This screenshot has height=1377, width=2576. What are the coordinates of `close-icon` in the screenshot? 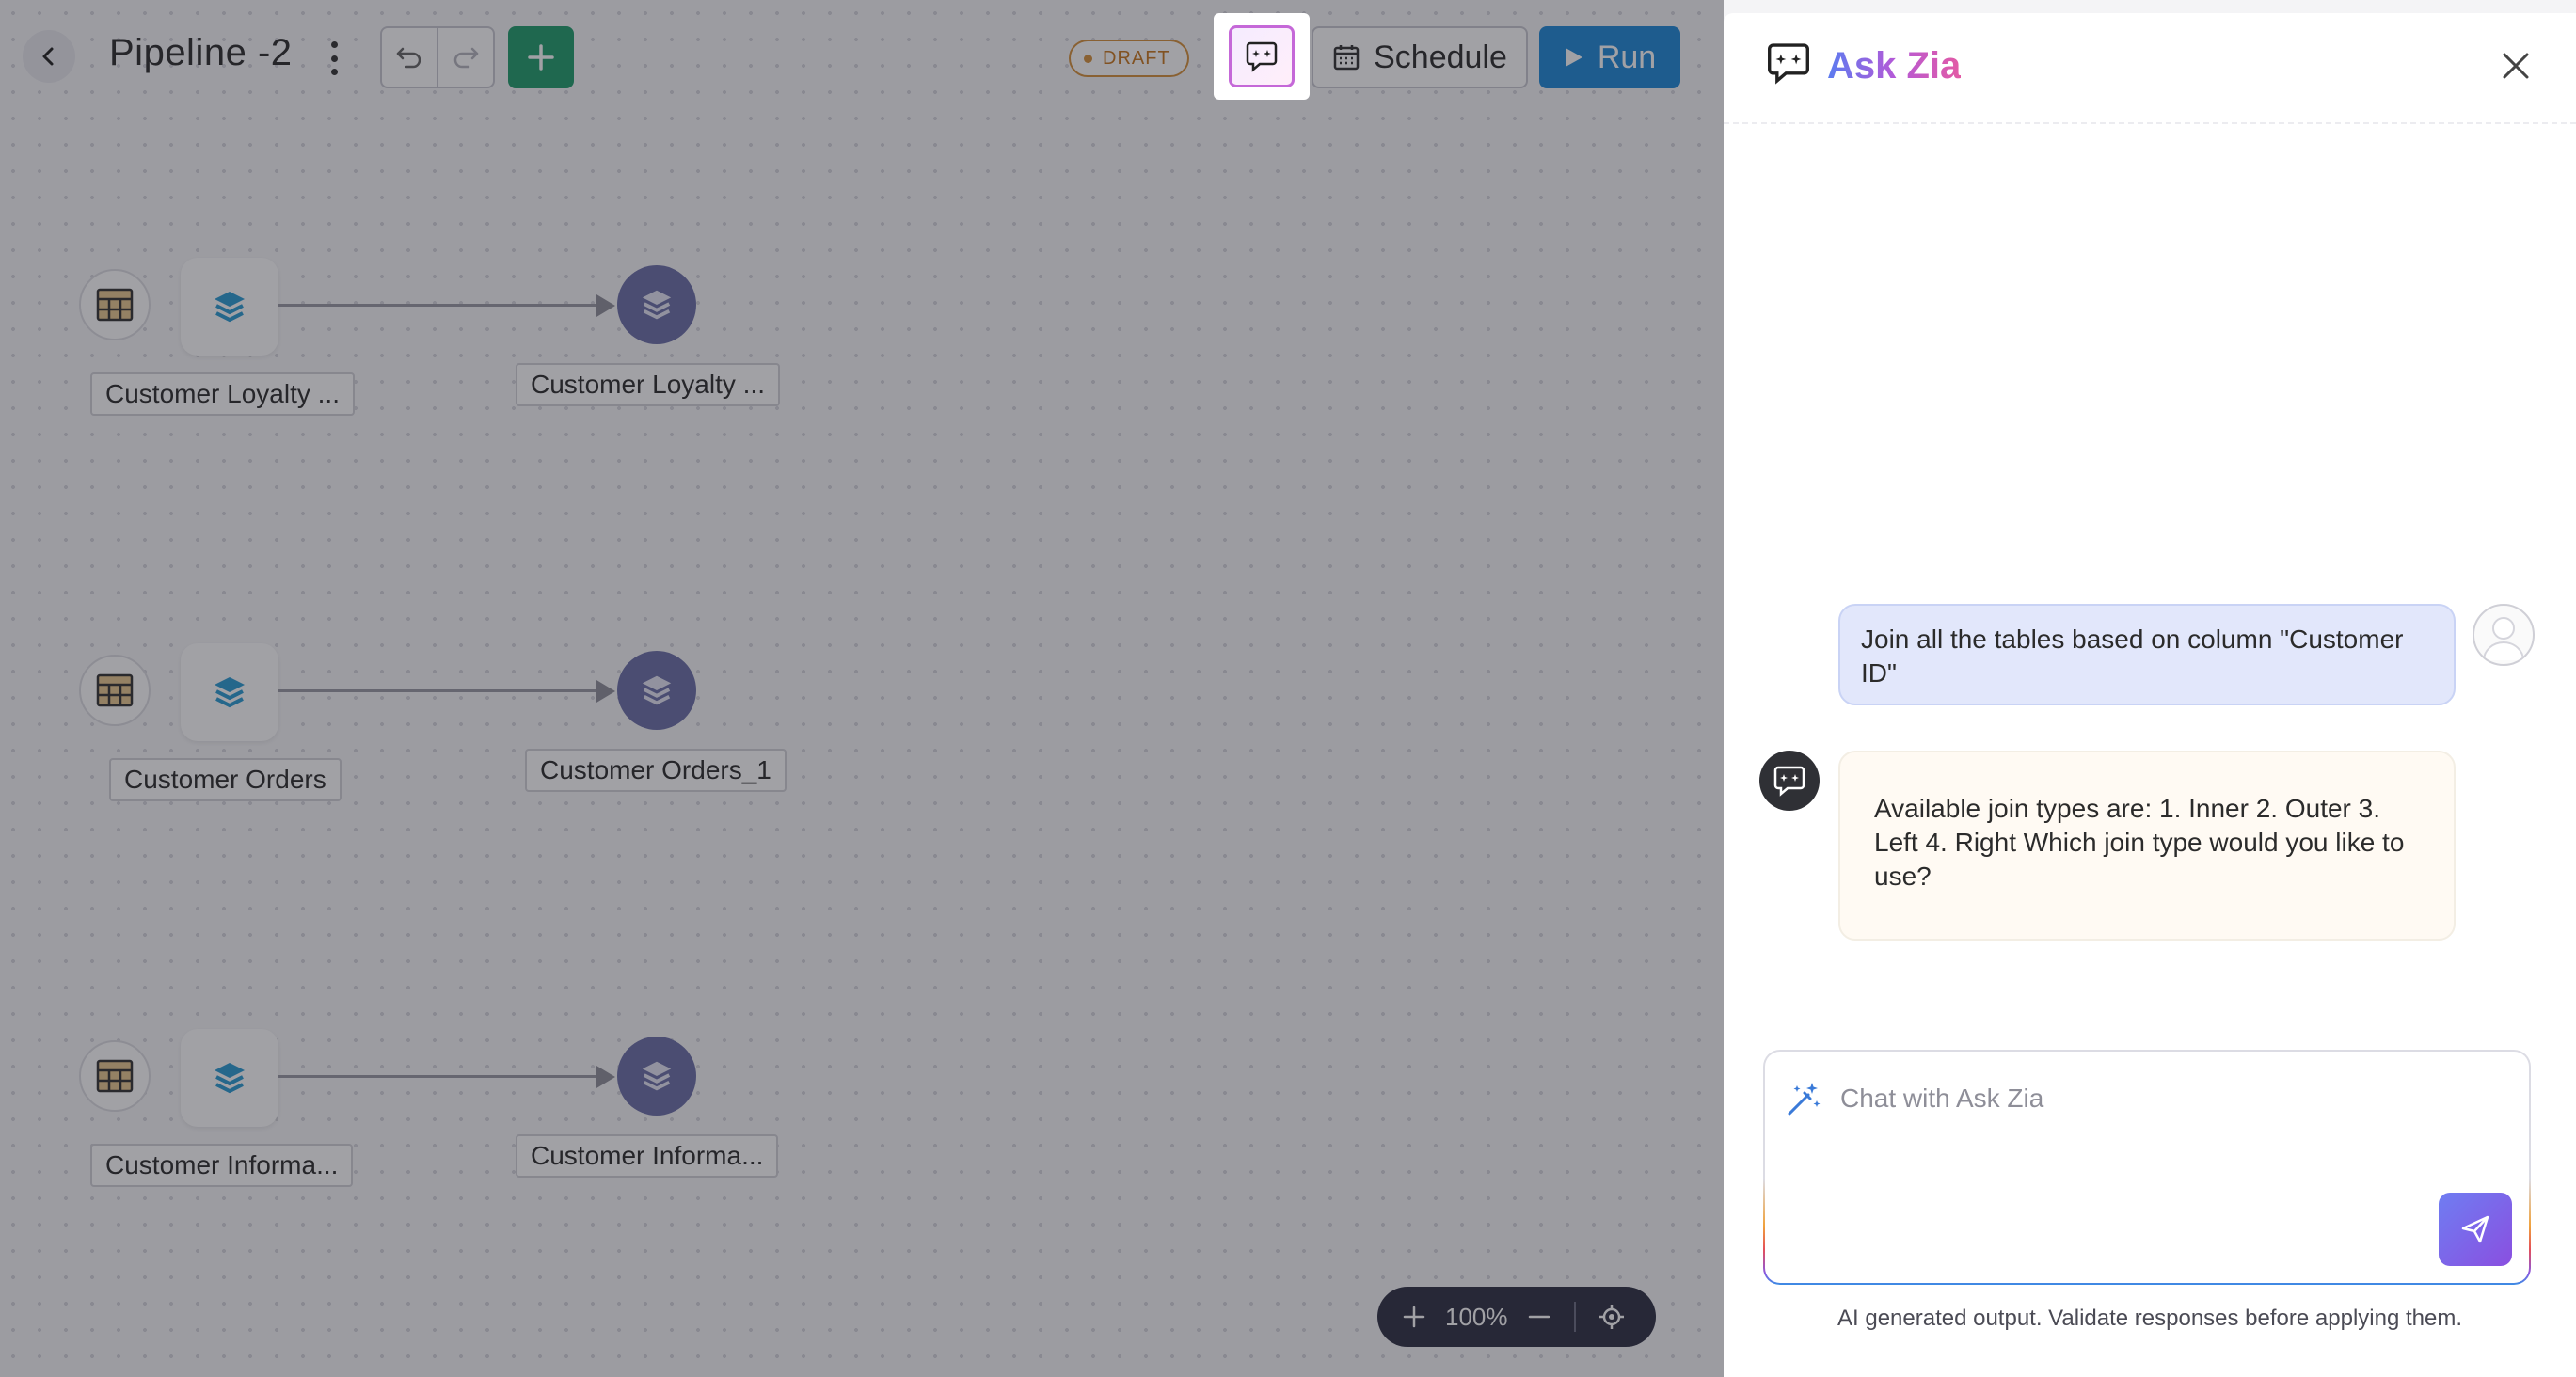 It's located at (2516, 66).